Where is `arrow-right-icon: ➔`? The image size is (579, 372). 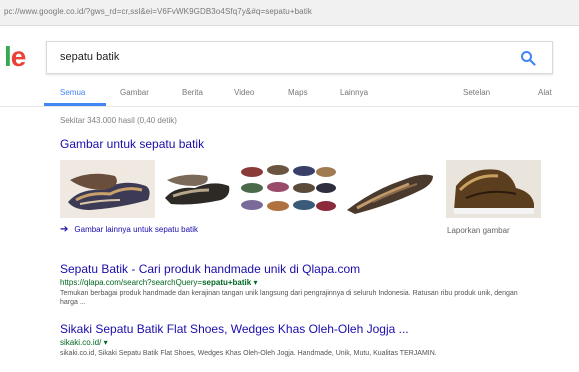
arrow-right-icon: ➔ is located at coordinates (64, 229).